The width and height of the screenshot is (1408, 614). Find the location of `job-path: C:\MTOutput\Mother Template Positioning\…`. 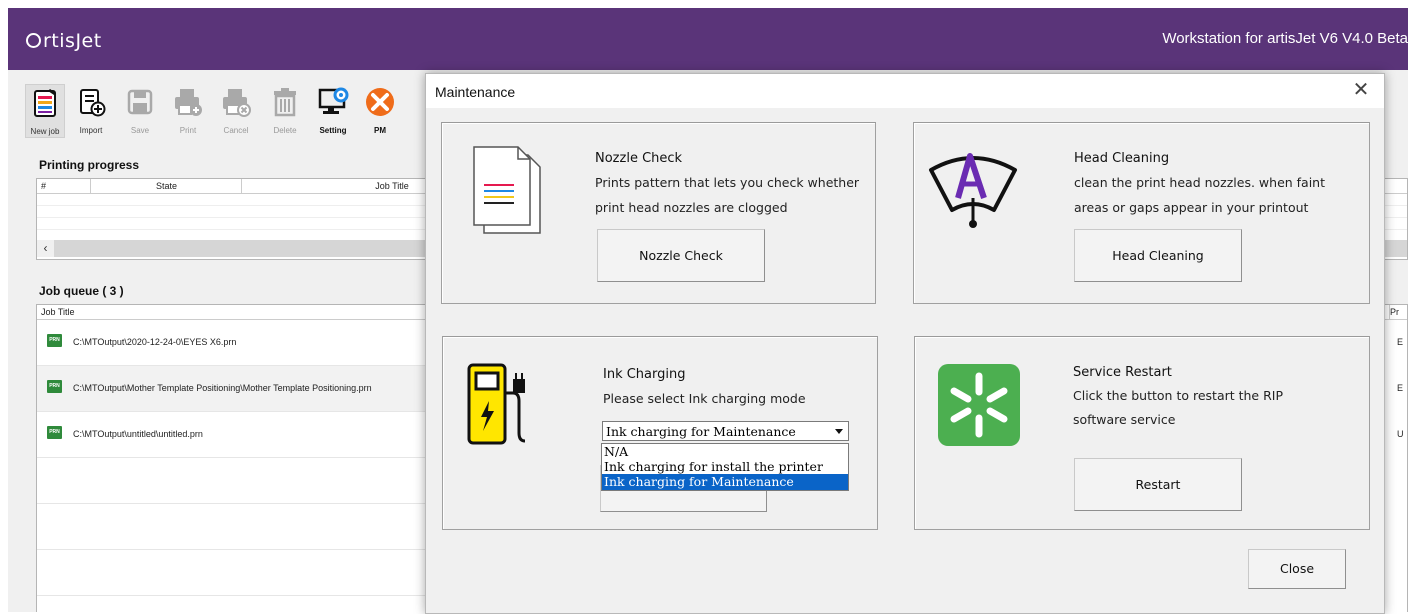

job-path: C:\MTOutput\Mother Template Positioning\… is located at coordinates (222, 388).